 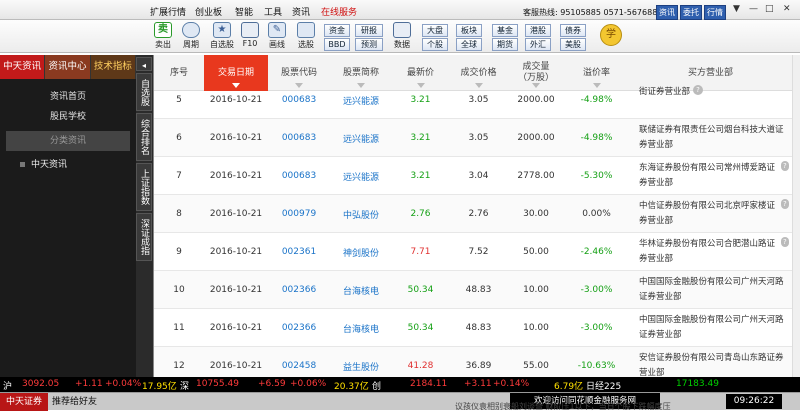 What do you see at coordinates (74, 402) in the screenshot?
I see `recommend-friend-link: 推荐给好友` at bounding box center [74, 402].